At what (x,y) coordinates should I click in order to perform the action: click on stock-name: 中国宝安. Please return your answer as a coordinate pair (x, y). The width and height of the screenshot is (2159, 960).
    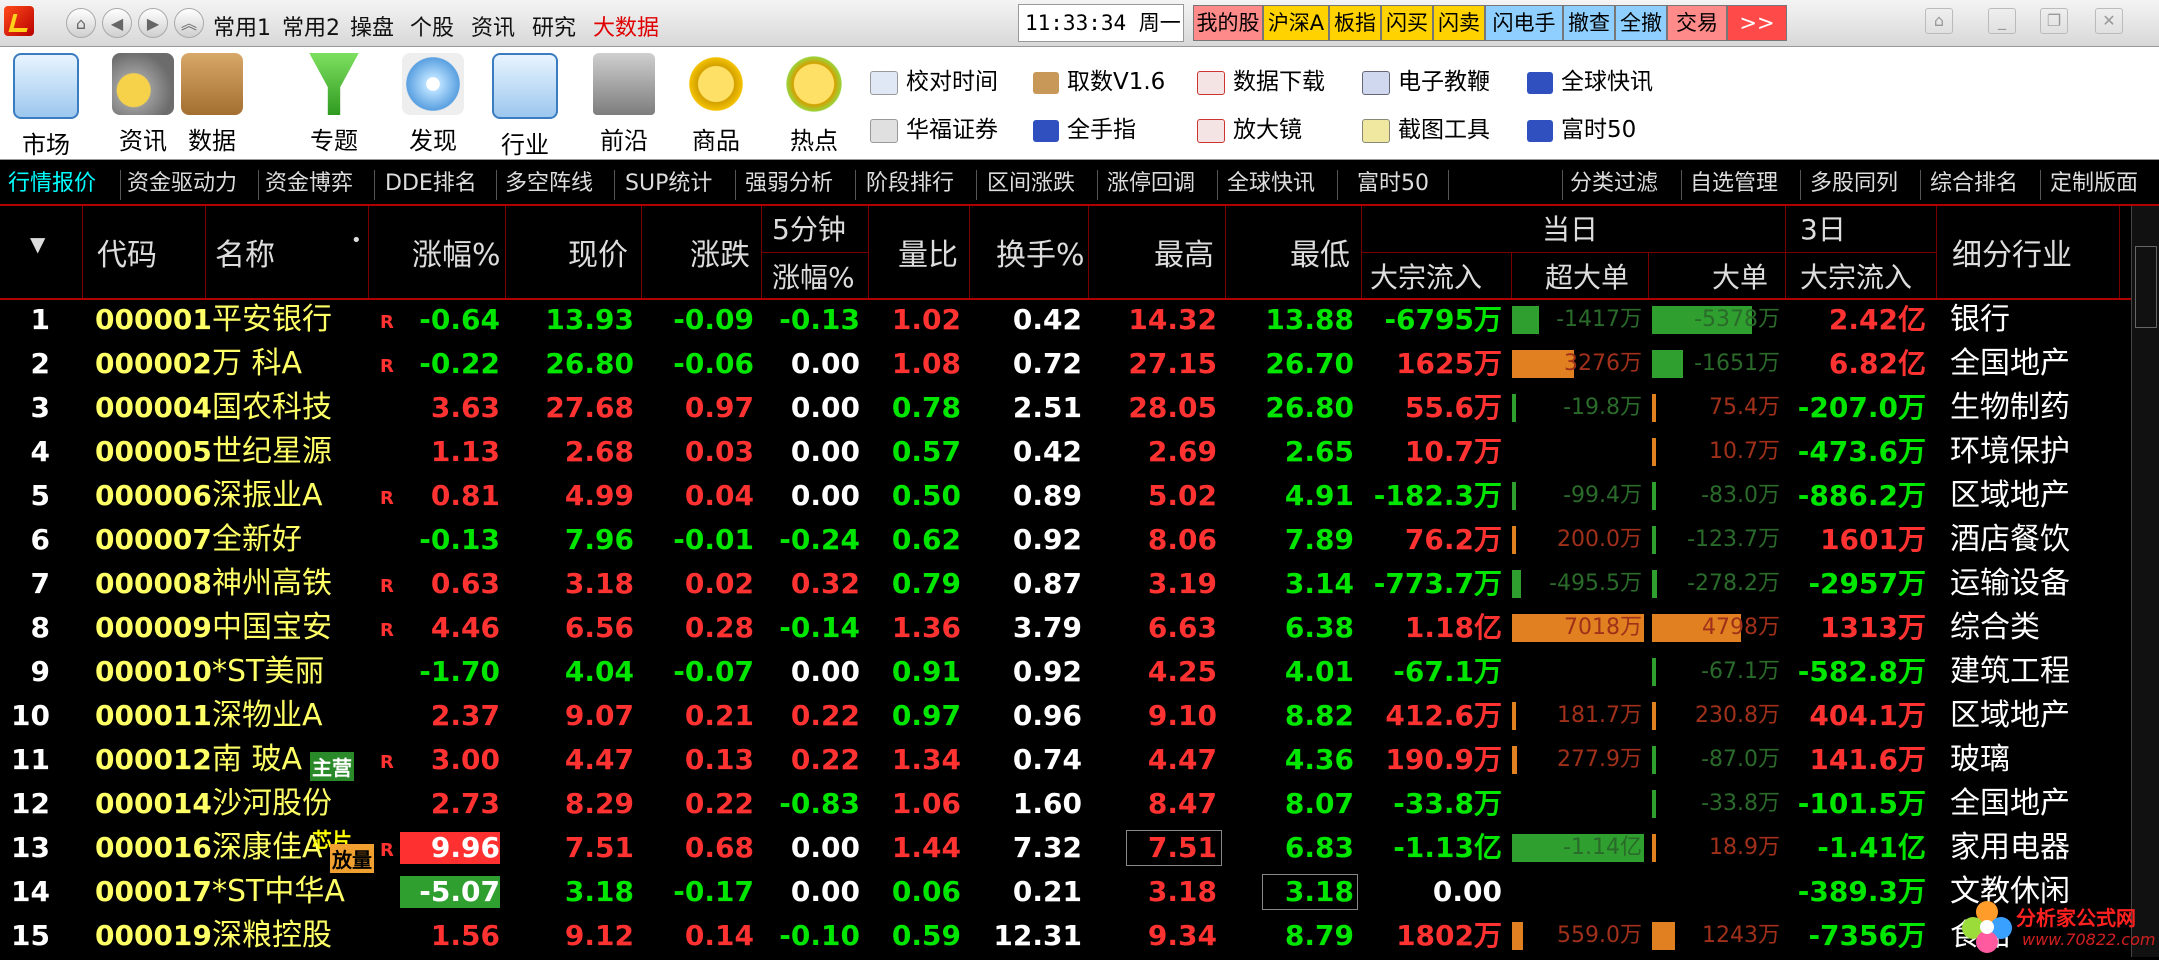
    Looking at the image, I should click on (272, 628).